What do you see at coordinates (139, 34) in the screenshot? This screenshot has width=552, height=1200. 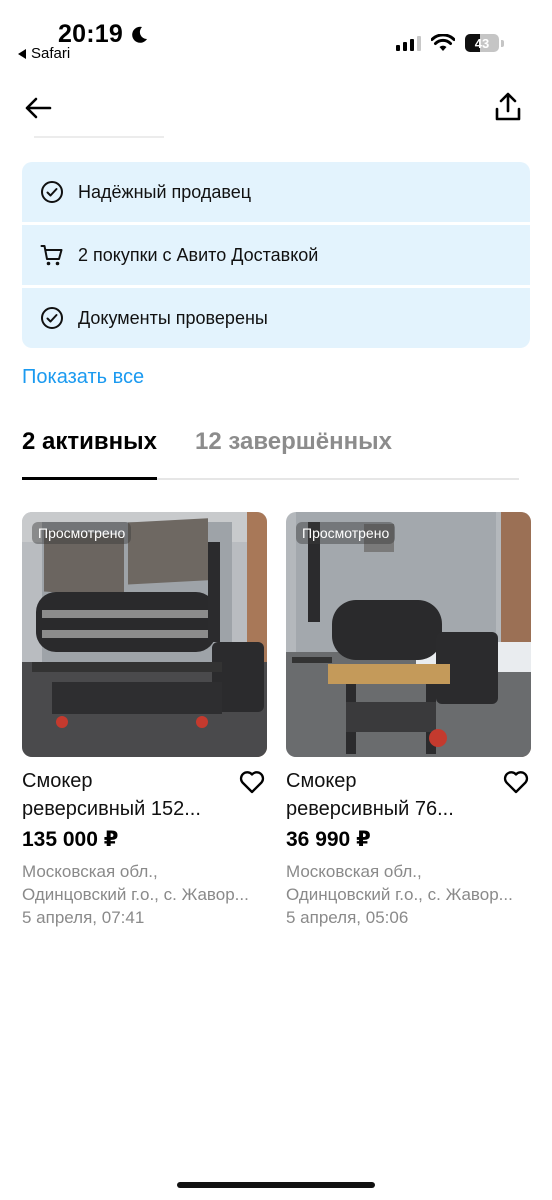 I see `moon-icon` at bounding box center [139, 34].